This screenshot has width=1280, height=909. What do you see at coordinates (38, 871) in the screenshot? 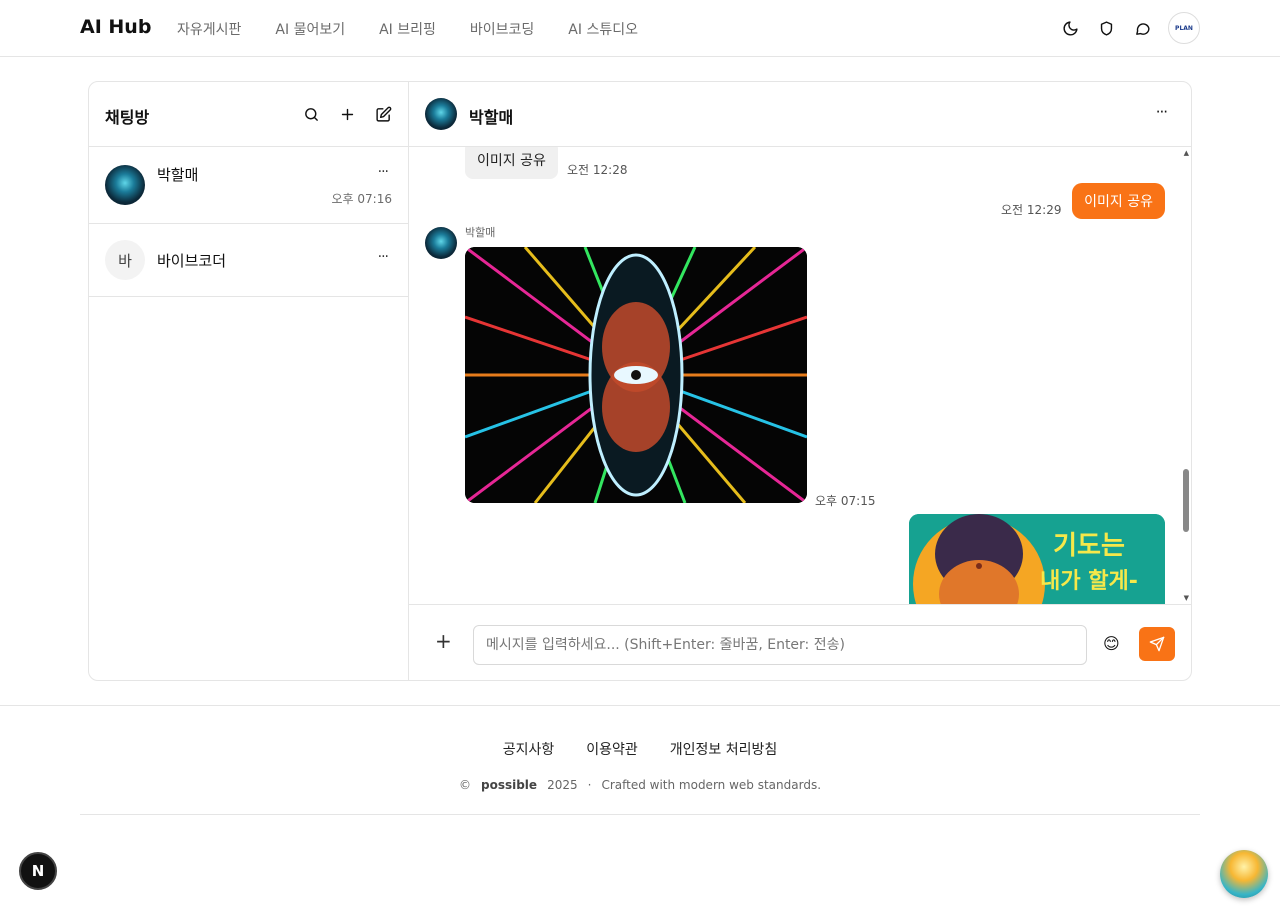
I see `nextjs-dev-badge: N` at bounding box center [38, 871].